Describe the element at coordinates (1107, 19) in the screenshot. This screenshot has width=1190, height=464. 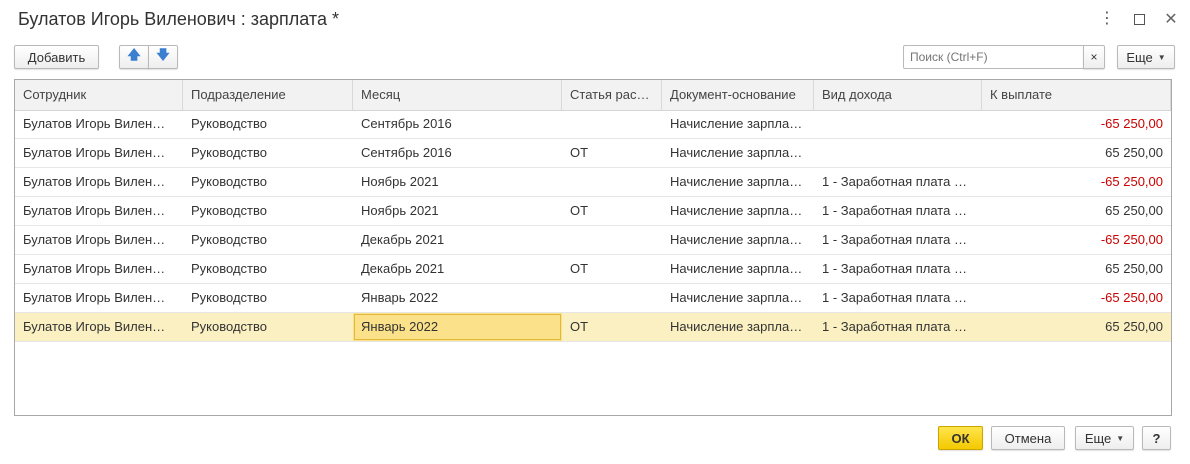
I see `more-vertical-icon: ⋮` at that location.